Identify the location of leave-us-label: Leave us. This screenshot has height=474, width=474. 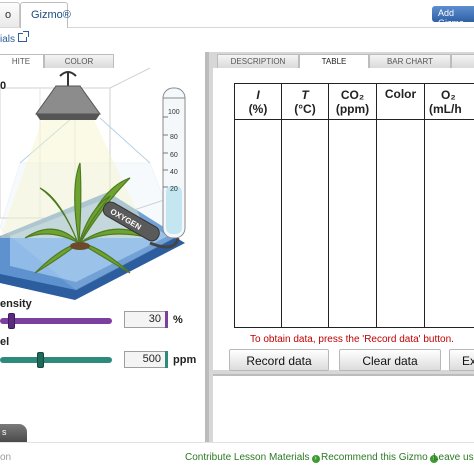
(453, 457).